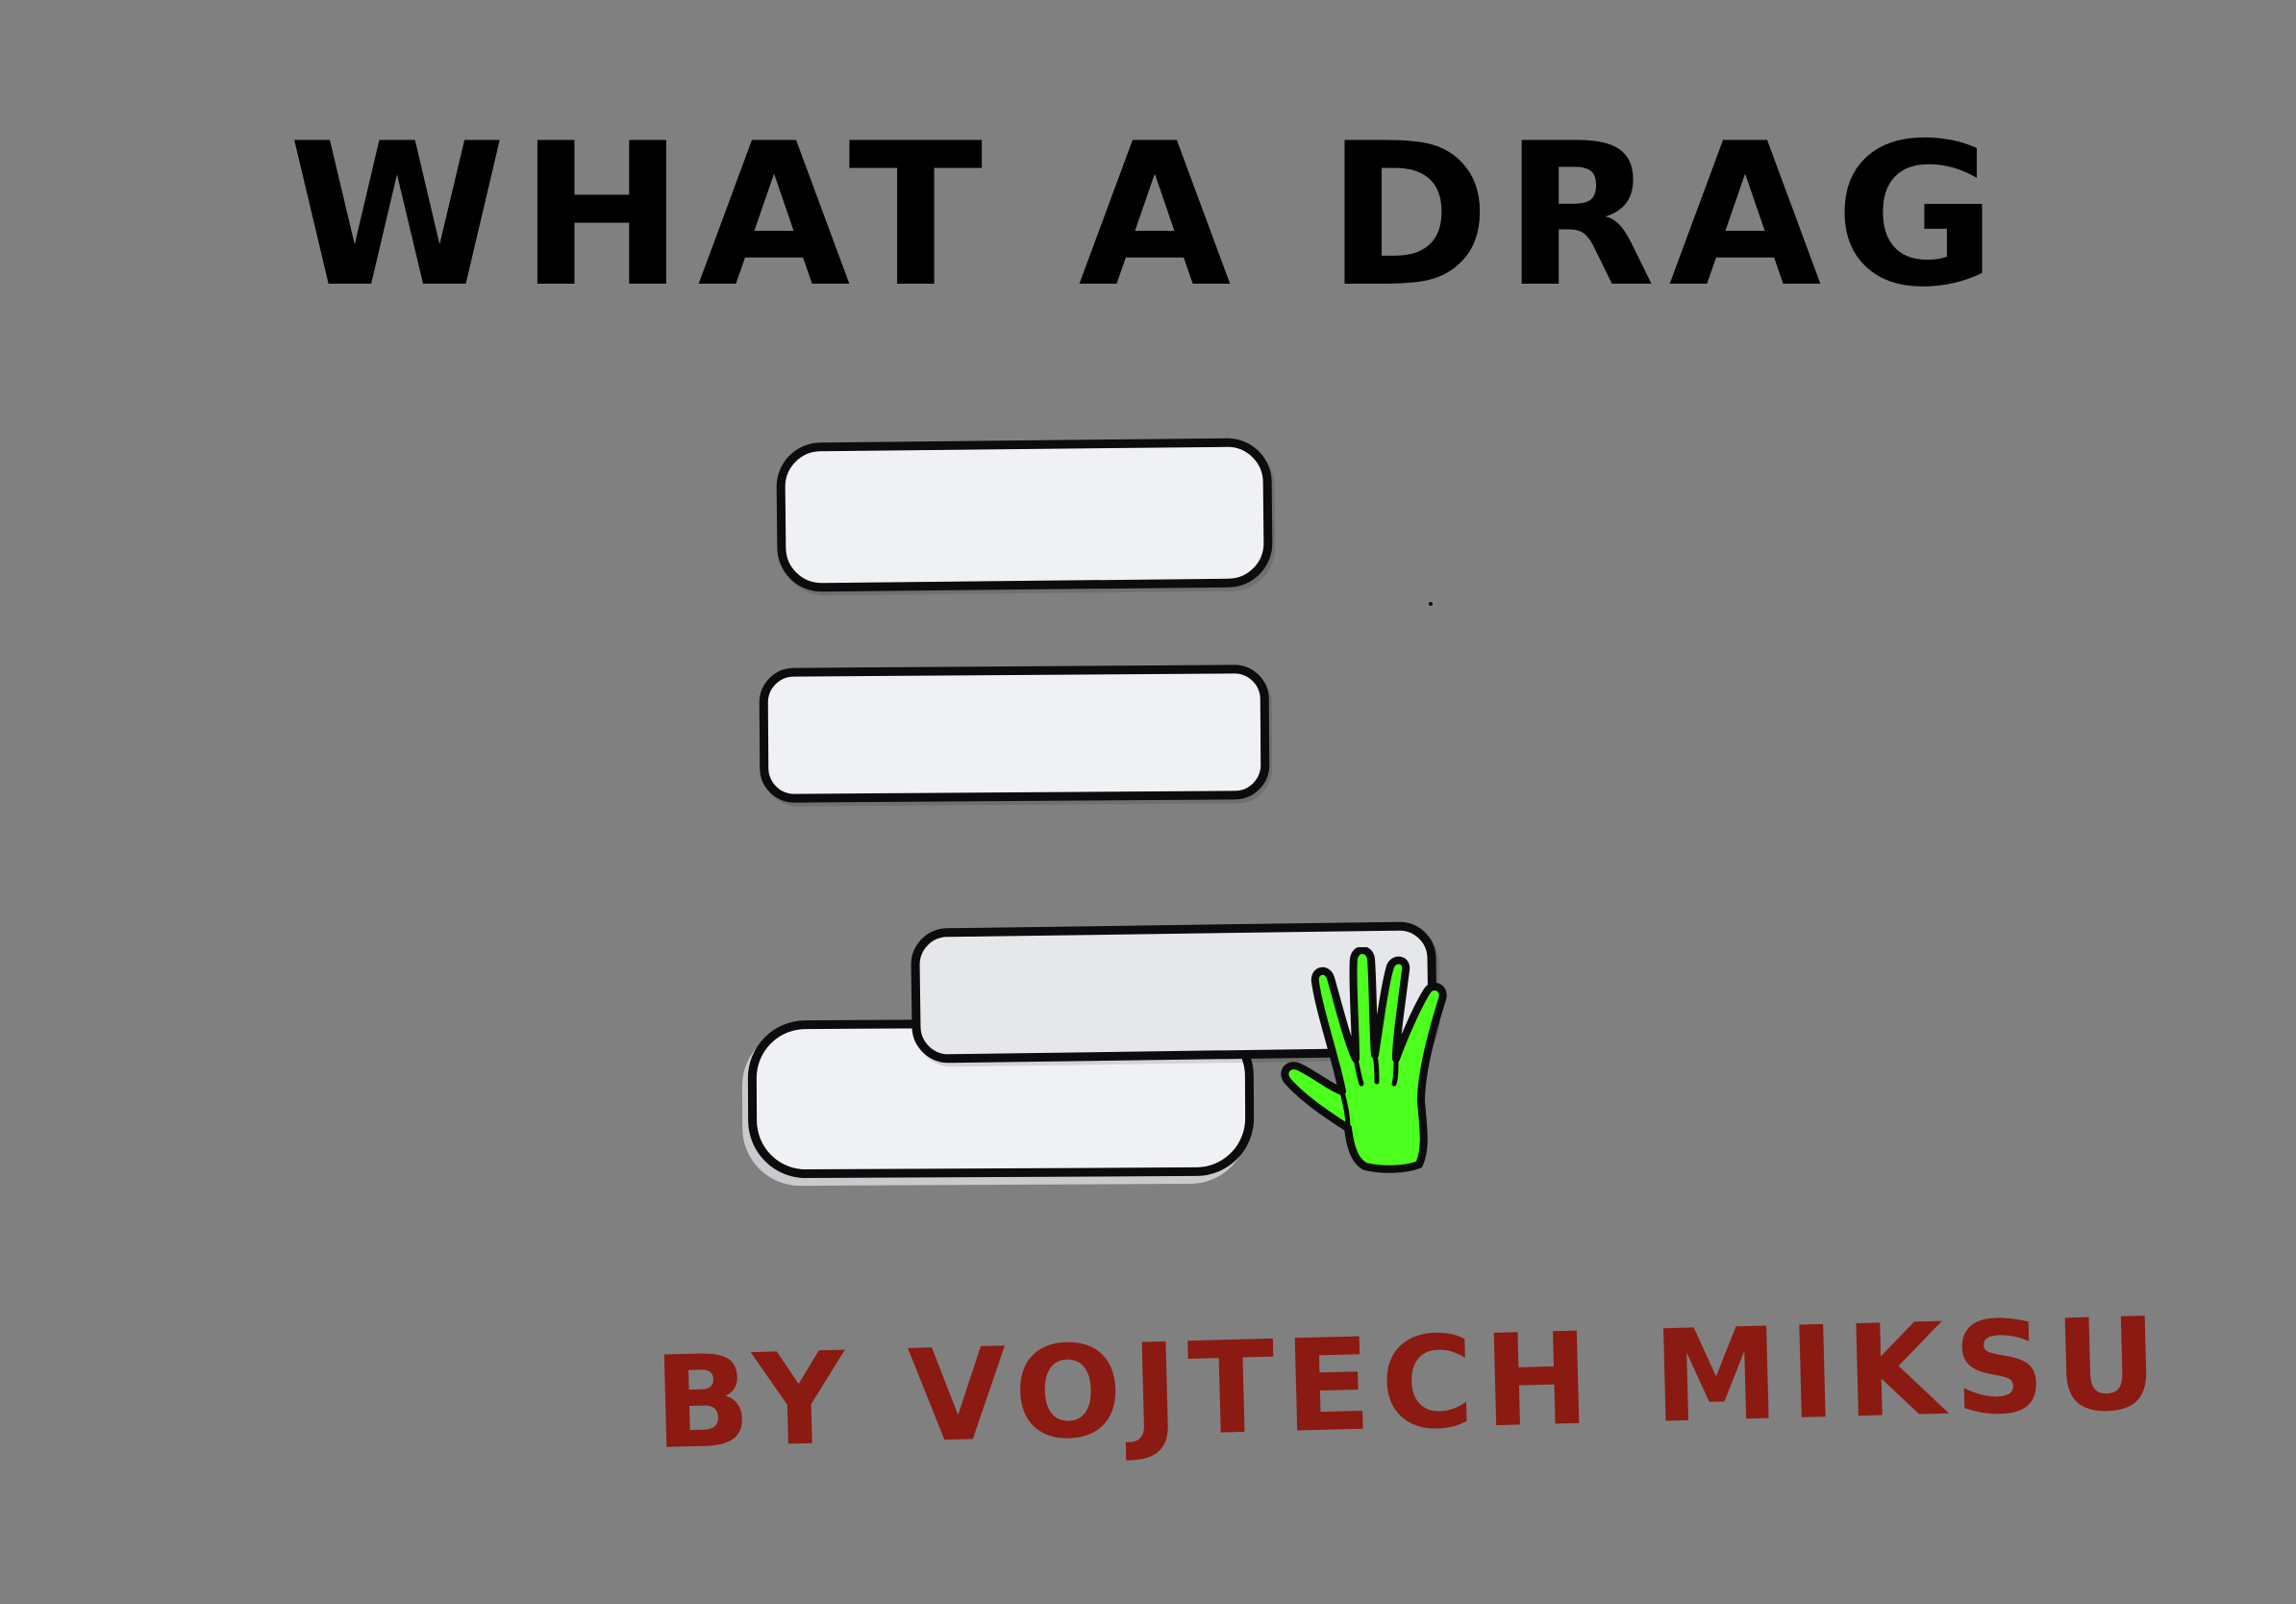  Describe the element at coordinates (1410, 1384) in the screenshot. I see `author-credit: BY VOJTECH MIKSU` at that location.